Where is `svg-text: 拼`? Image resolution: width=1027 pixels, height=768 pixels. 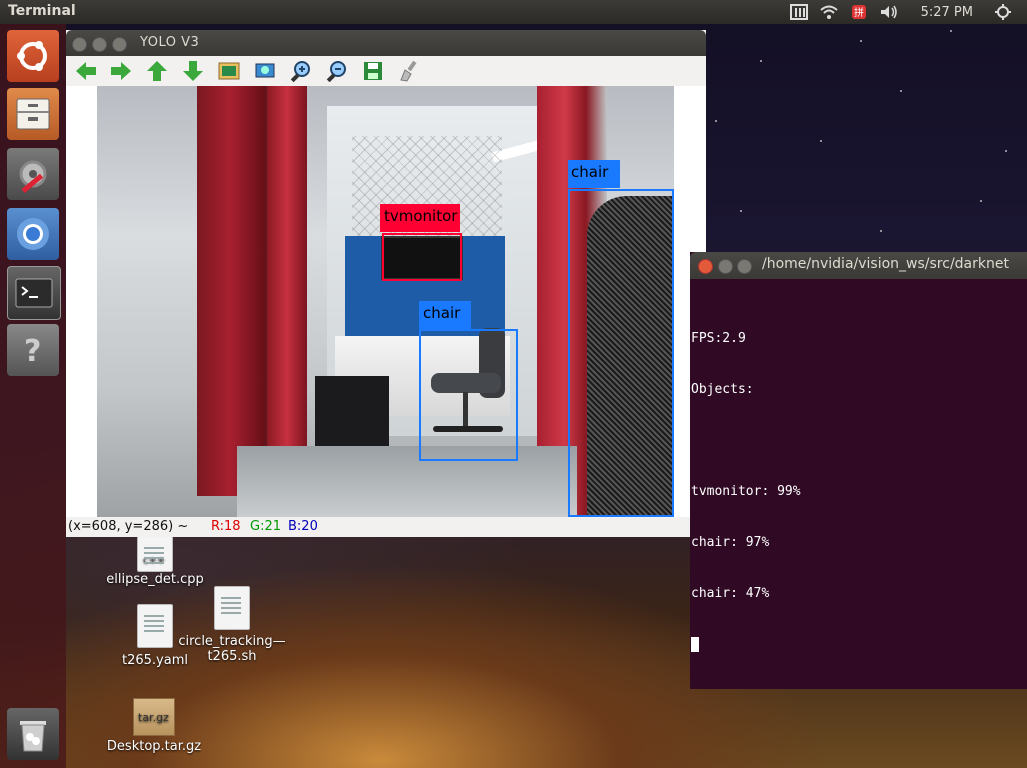
svg-text: 拼 is located at coordinates (859, 12).